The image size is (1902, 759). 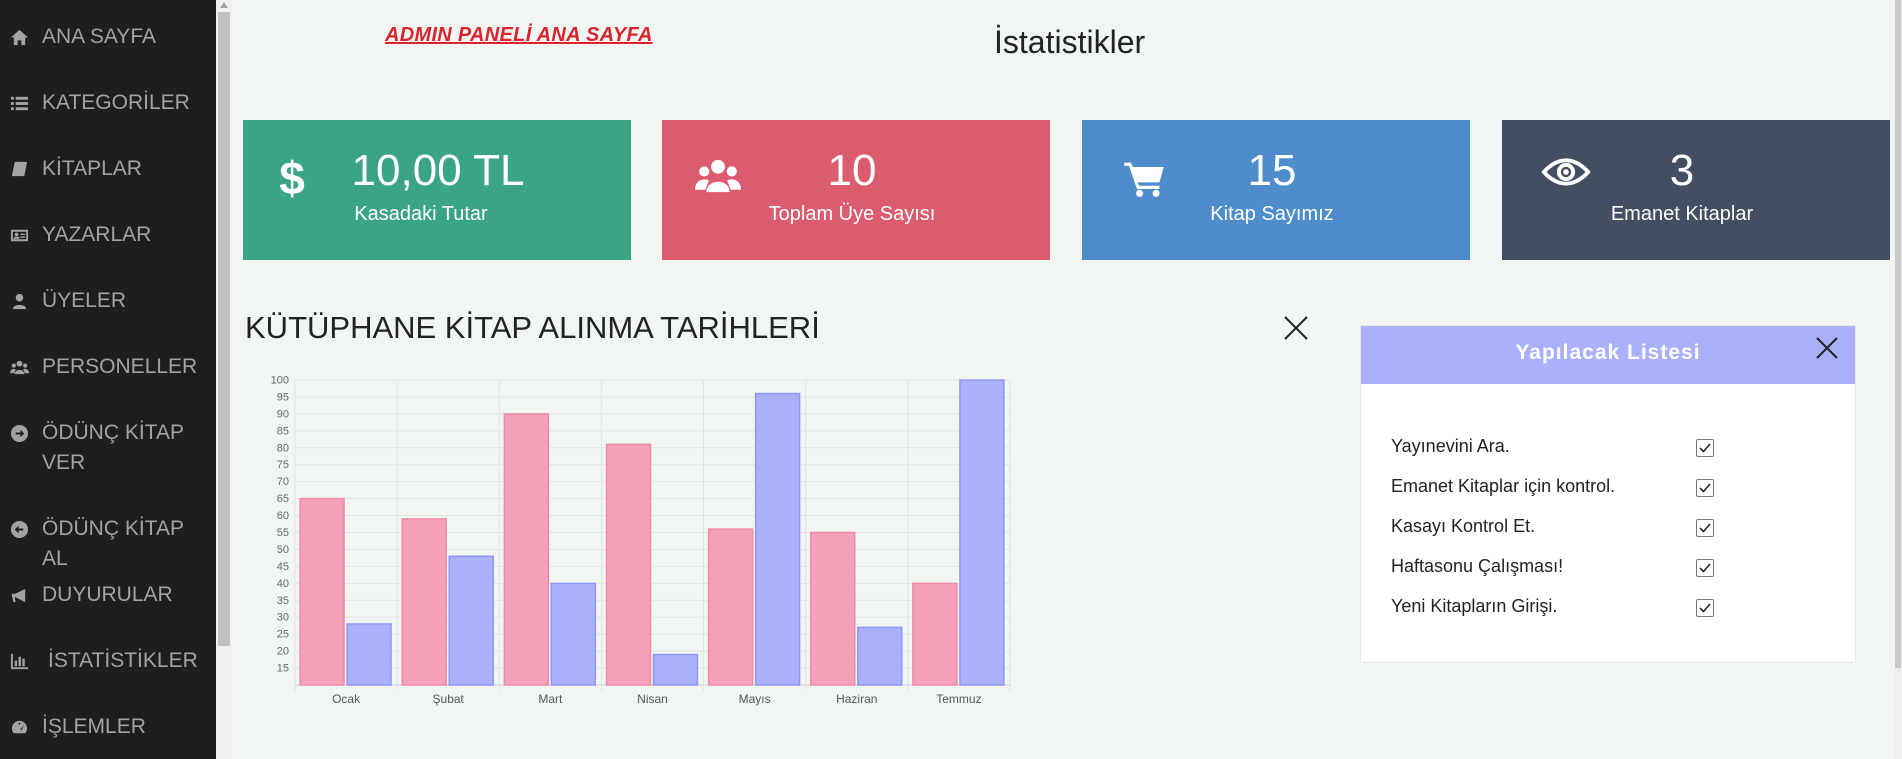 What do you see at coordinates (283, 448) in the screenshot?
I see `y-tick-label: 80` at bounding box center [283, 448].